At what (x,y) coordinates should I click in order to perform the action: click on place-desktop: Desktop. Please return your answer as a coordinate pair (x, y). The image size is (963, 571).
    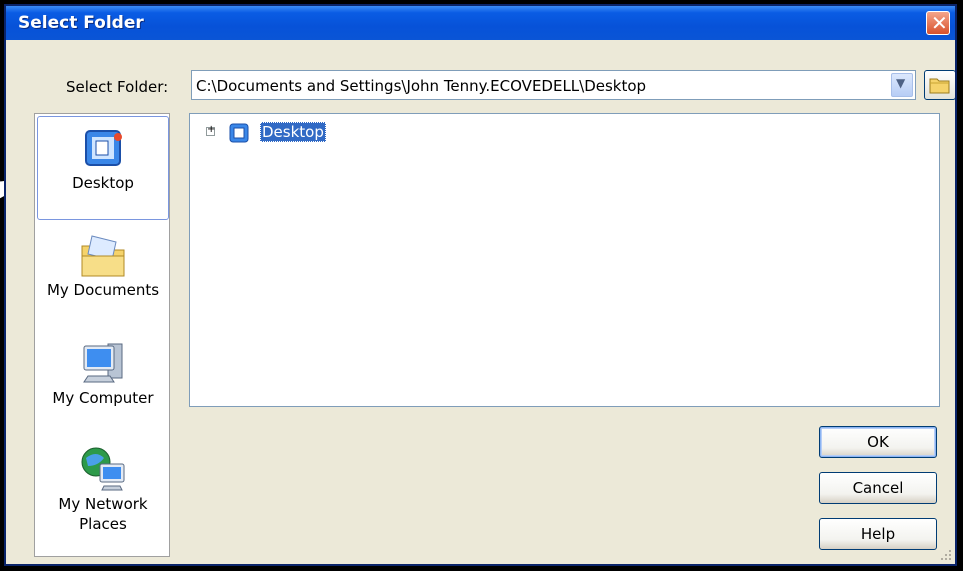
    Looking at the image, I should click on (103, 168).